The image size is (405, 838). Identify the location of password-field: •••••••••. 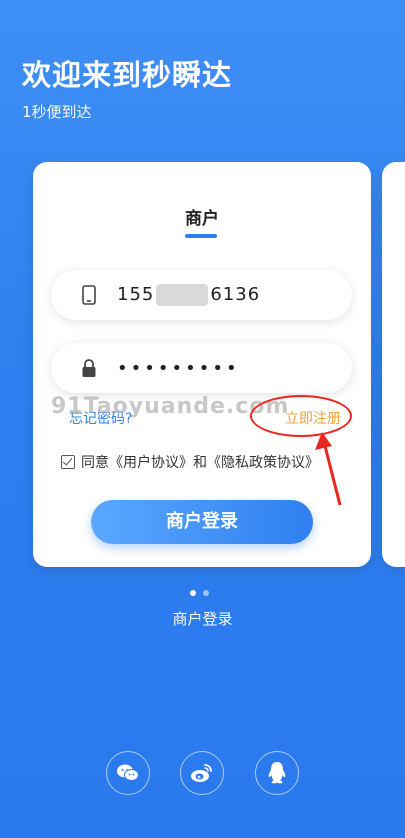
(201, 368).